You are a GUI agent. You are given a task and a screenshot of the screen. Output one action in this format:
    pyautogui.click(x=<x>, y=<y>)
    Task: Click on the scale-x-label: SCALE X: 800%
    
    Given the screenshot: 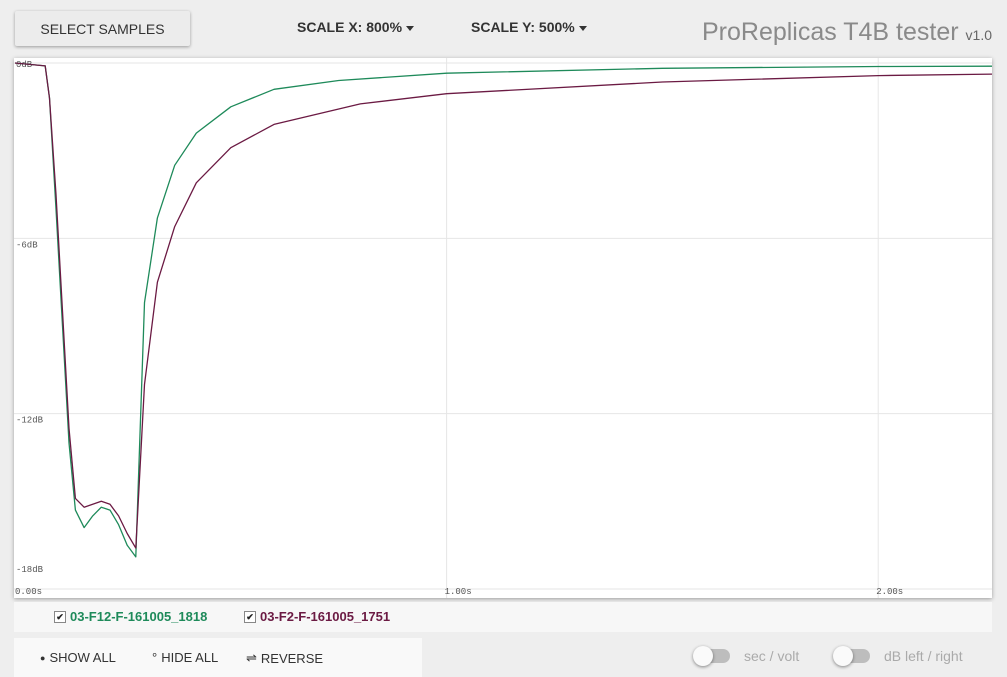 What is the action you would take?
    pyautogui.click(x=350, y=27)
    